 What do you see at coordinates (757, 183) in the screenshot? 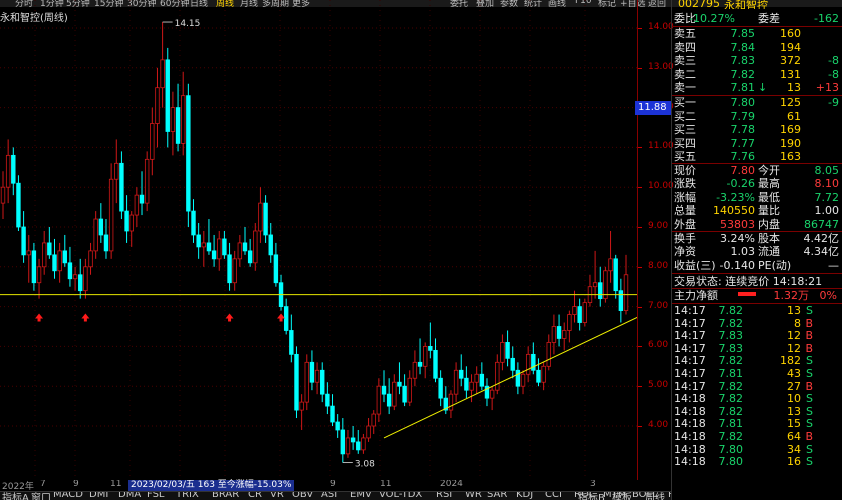
I see `stat-row: 涨跌 -0.26 最高 8.10` at bounding box center [757, 183].